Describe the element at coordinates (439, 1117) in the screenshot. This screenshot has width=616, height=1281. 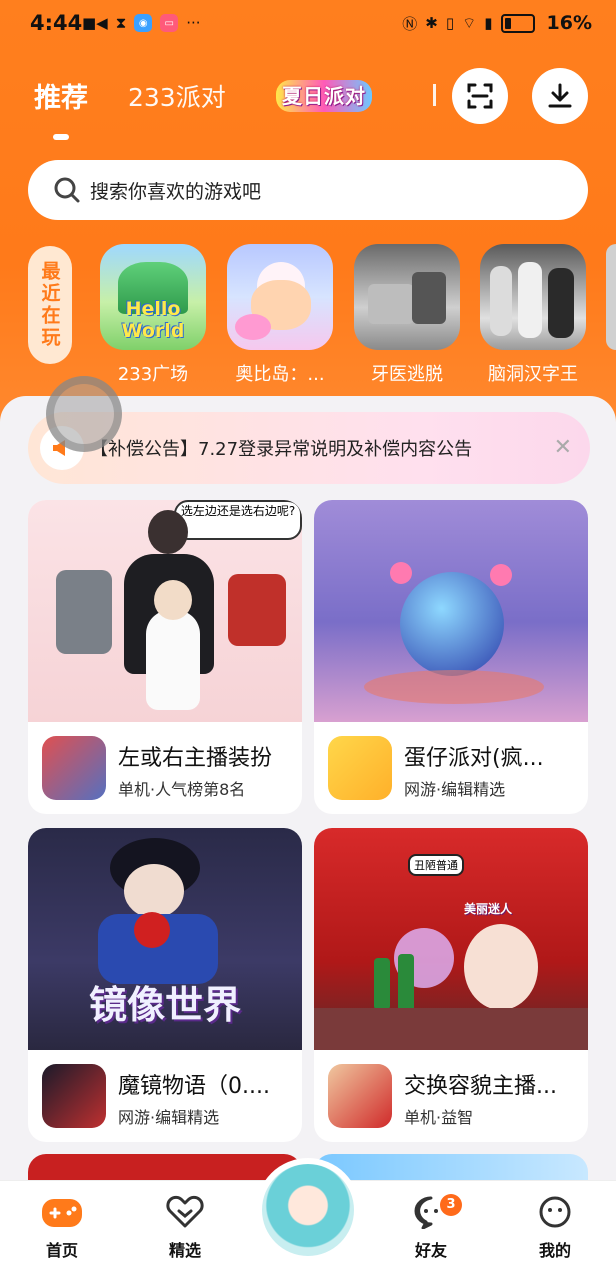
I see `game-subtitle: 单机·益智` at that location.